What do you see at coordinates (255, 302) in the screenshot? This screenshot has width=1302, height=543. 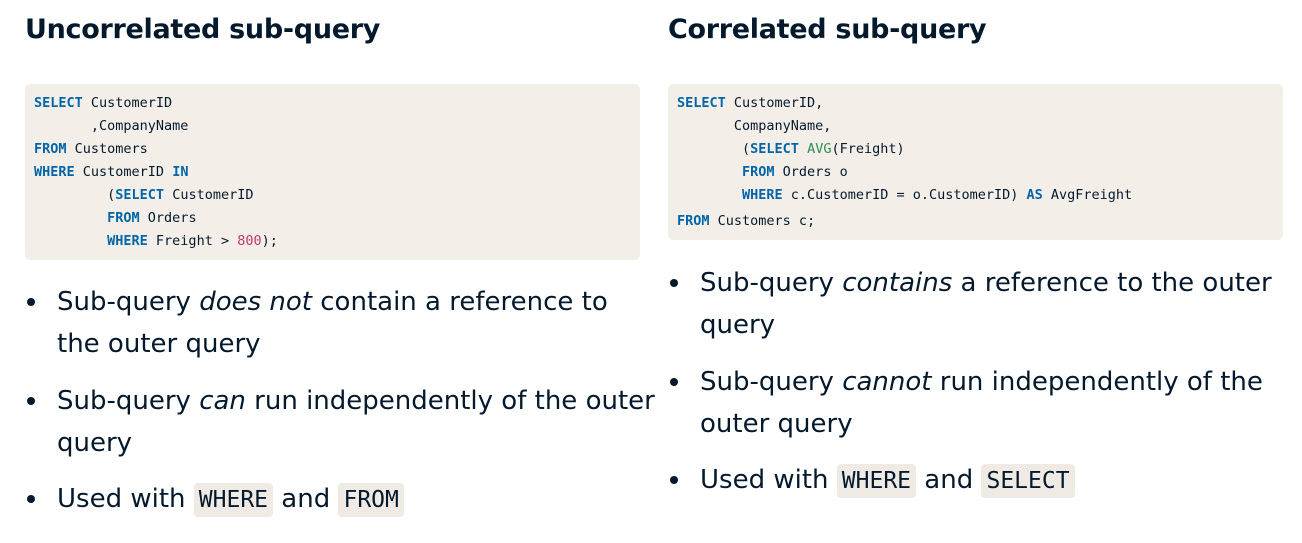 I see `emphasis-text: does not` at bounding box center [255, 302].